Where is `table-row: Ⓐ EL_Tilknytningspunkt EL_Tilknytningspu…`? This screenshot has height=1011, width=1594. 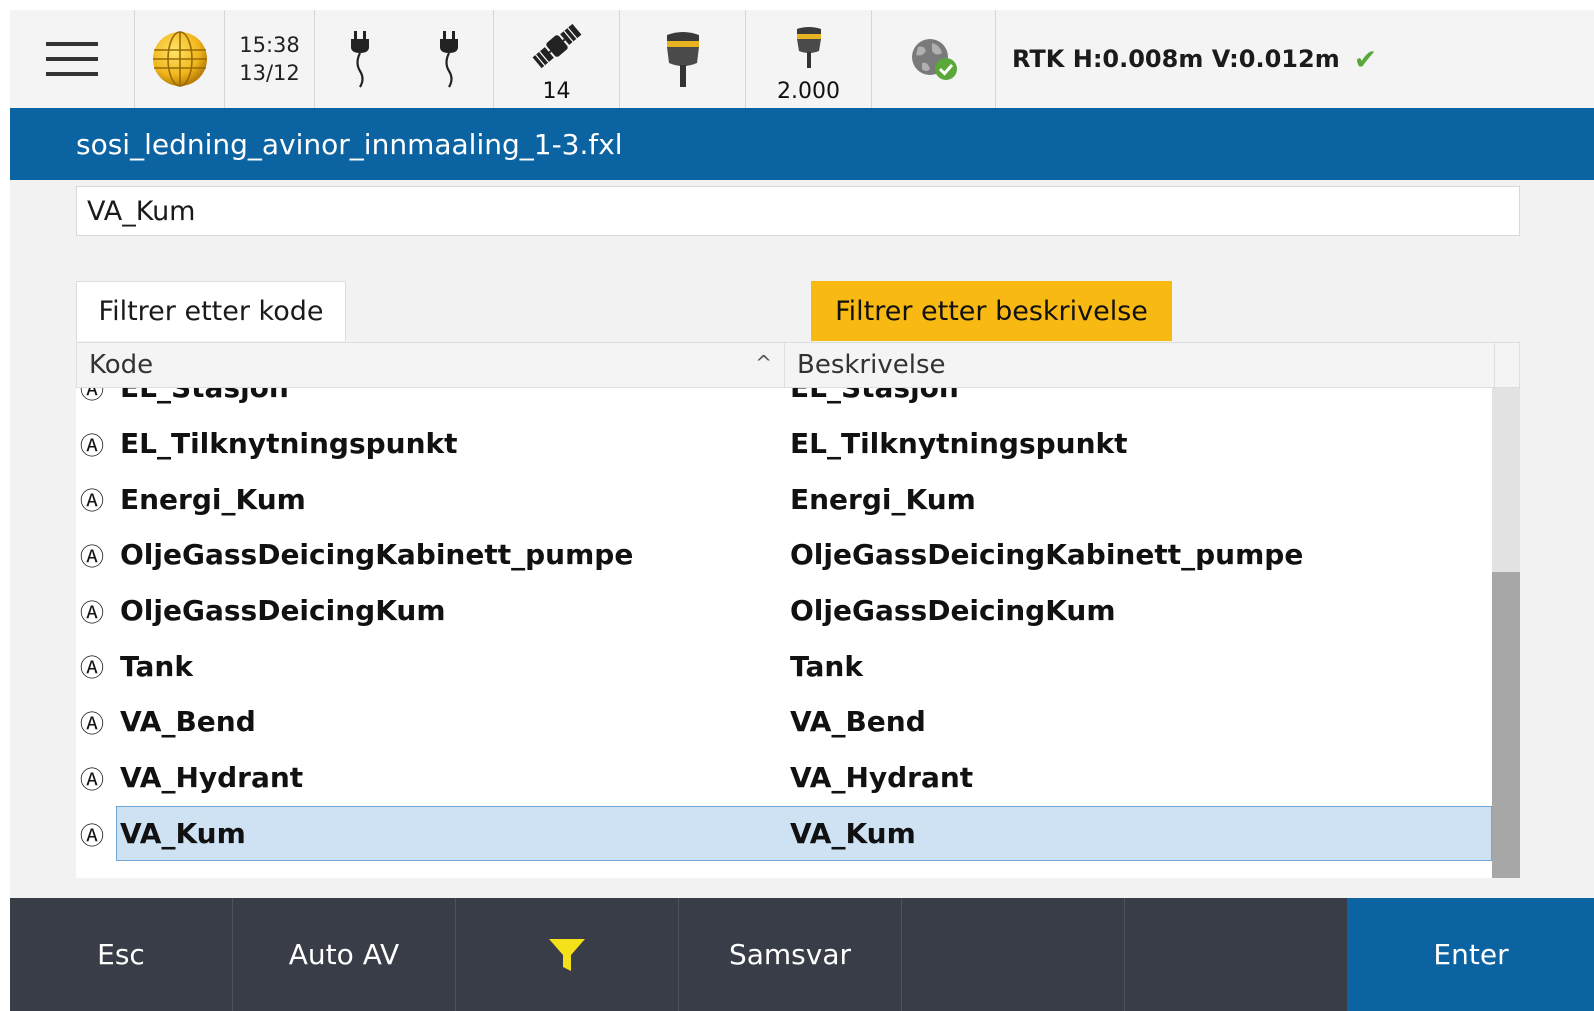 table-row: Ⓐ EL_Tilknytningspunkt EL_Tilknytningspu… is located at coordinates (785, 444).